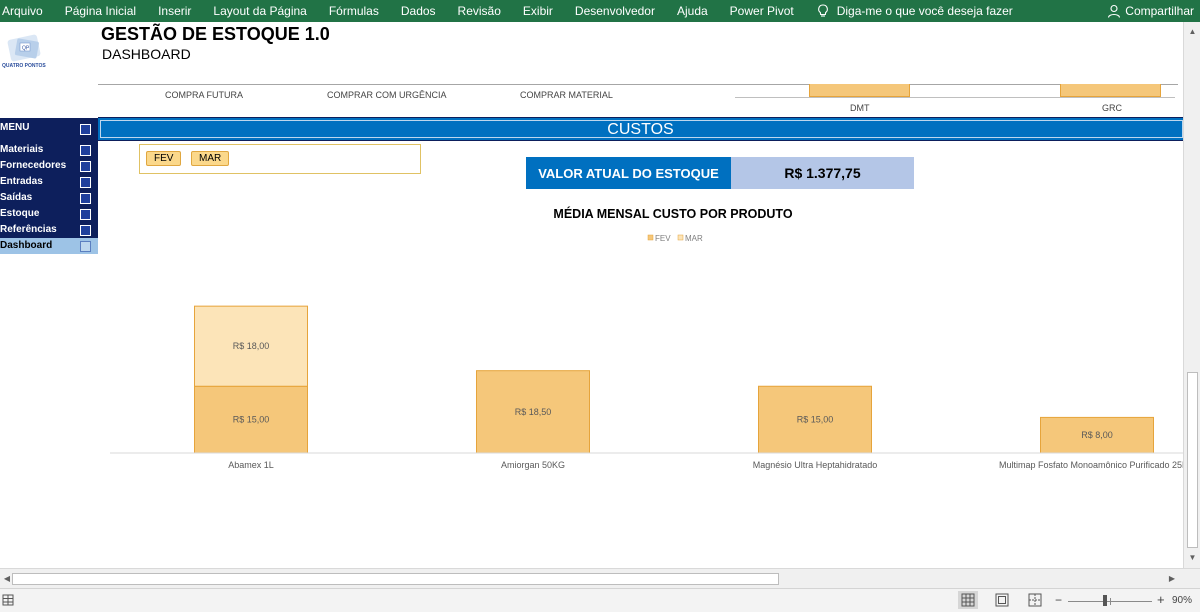 This screenshot has height=612, width=1200. I want to click on horizontal-scroll-thumb, so click(395, 579).